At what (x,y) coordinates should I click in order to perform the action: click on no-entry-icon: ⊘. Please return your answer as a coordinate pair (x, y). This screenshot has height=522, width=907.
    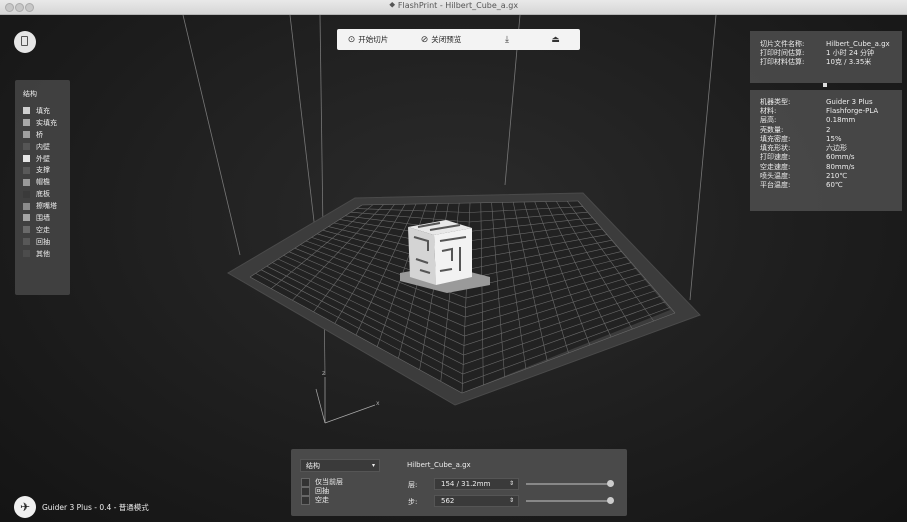
    Looking at the image, I should click on (424, 39).